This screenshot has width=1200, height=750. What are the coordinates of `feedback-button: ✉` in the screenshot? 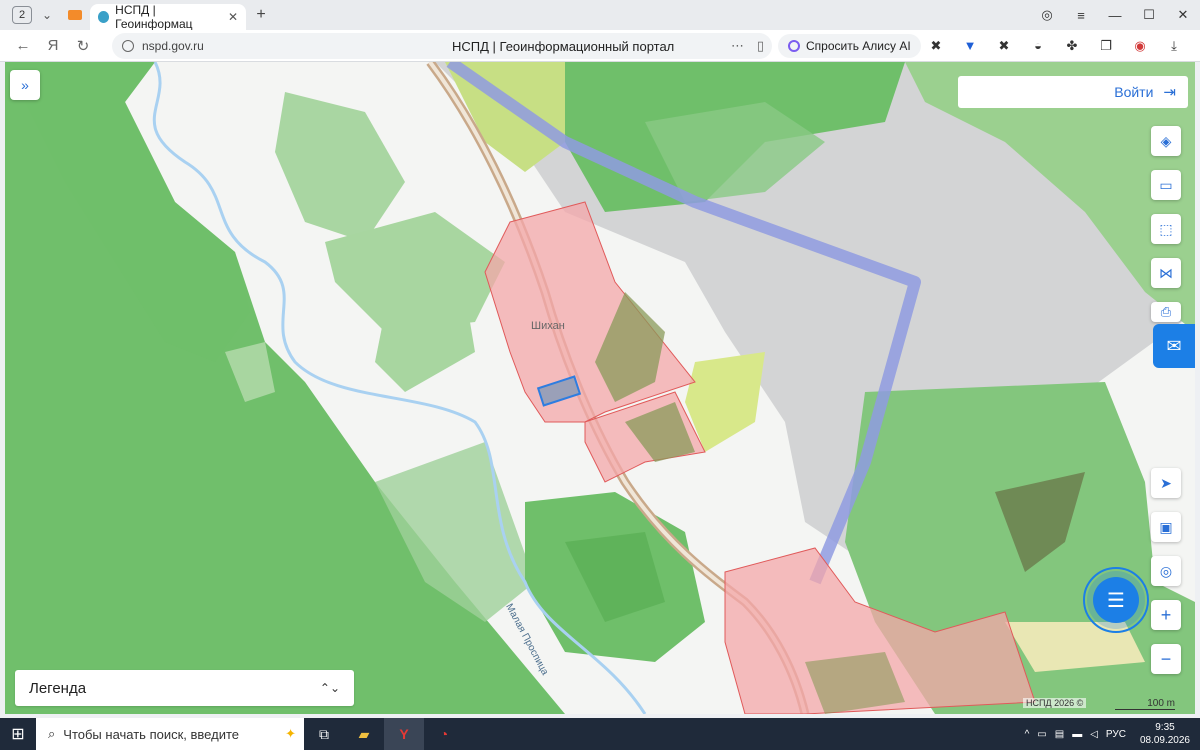 It's located at (1174, 346).